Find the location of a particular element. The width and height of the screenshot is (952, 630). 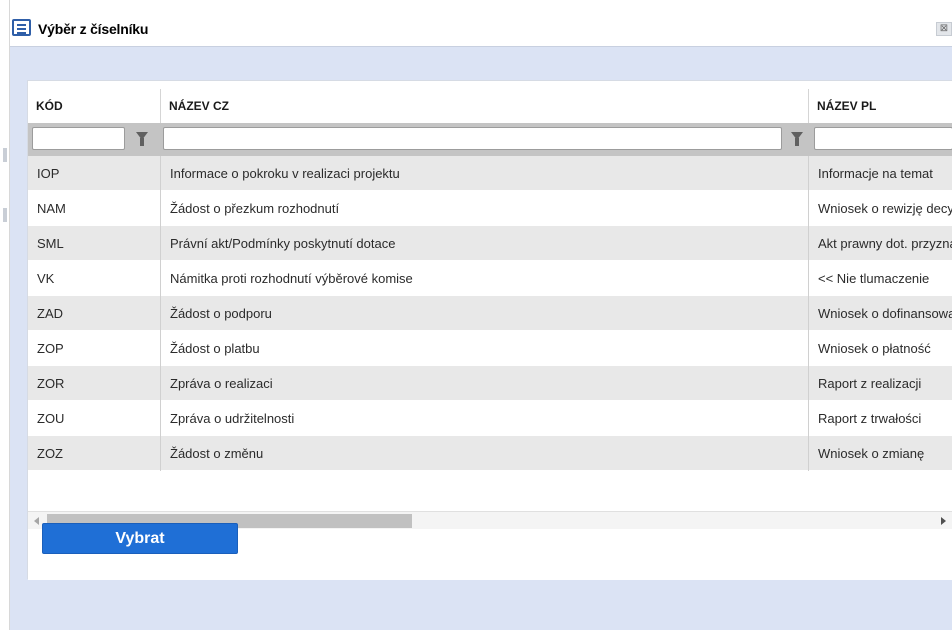

cell-nazev-cz: Žádost o platbu is located at coordinates (484, 348).